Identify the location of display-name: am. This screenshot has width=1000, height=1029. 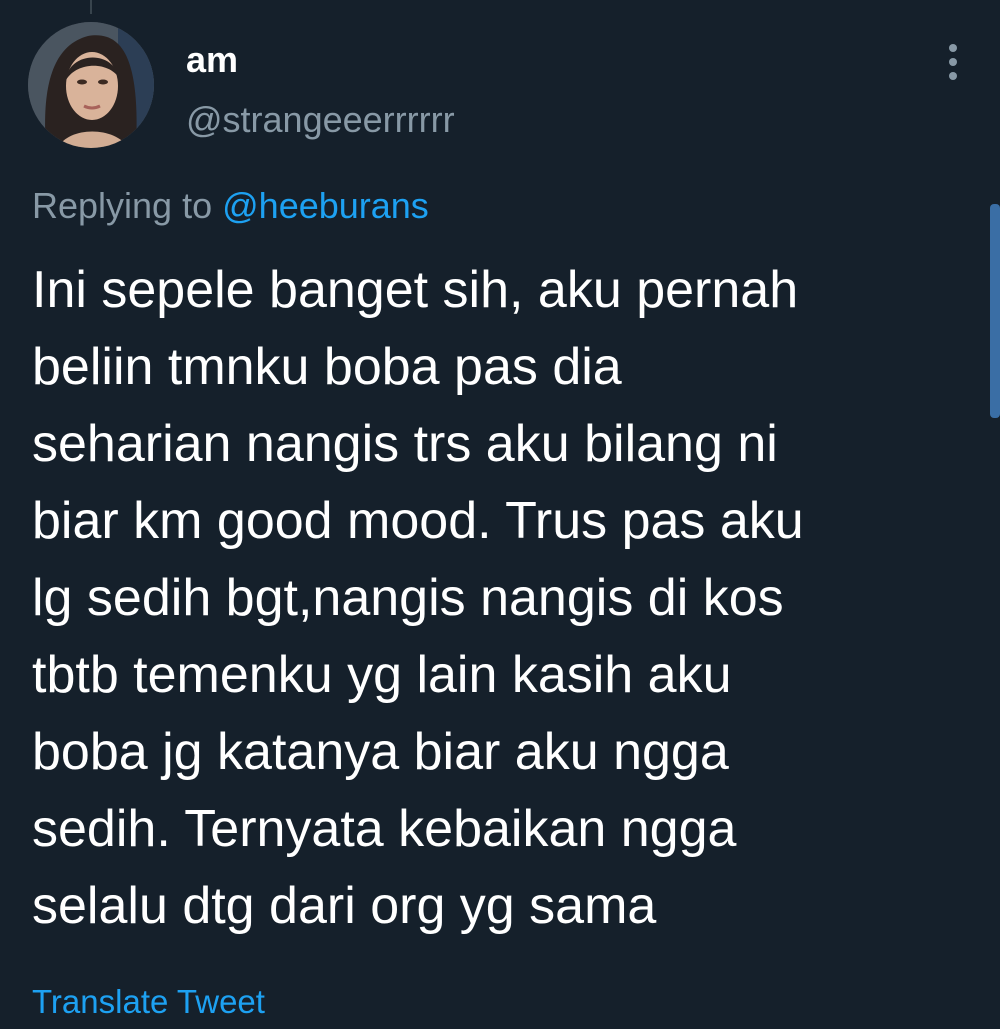
(212, 60).